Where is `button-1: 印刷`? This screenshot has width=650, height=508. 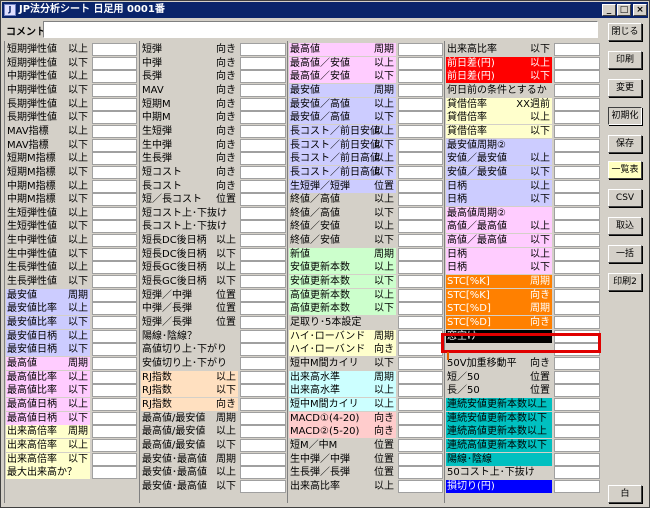
button-1: 印刷 is located at coordinates (625, 60).